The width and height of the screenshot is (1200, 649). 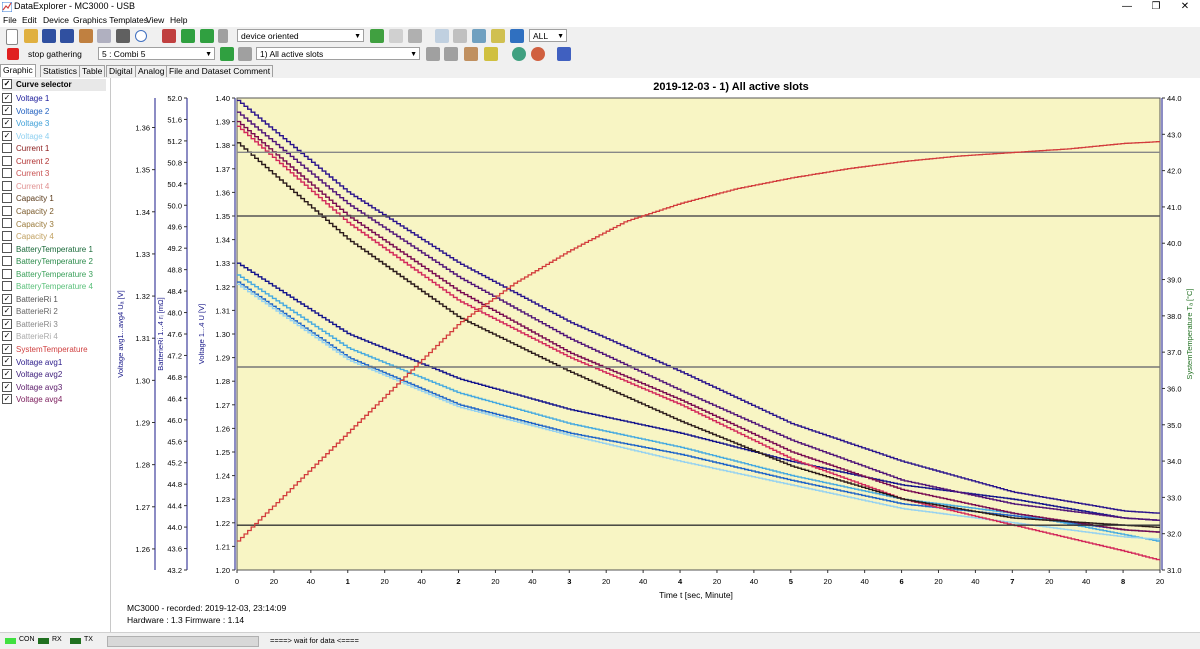 What do you see at coordinates (548, 35) in the screenshot?
I see `scope-select: ALL ▼` at bounding box center [548, 35].